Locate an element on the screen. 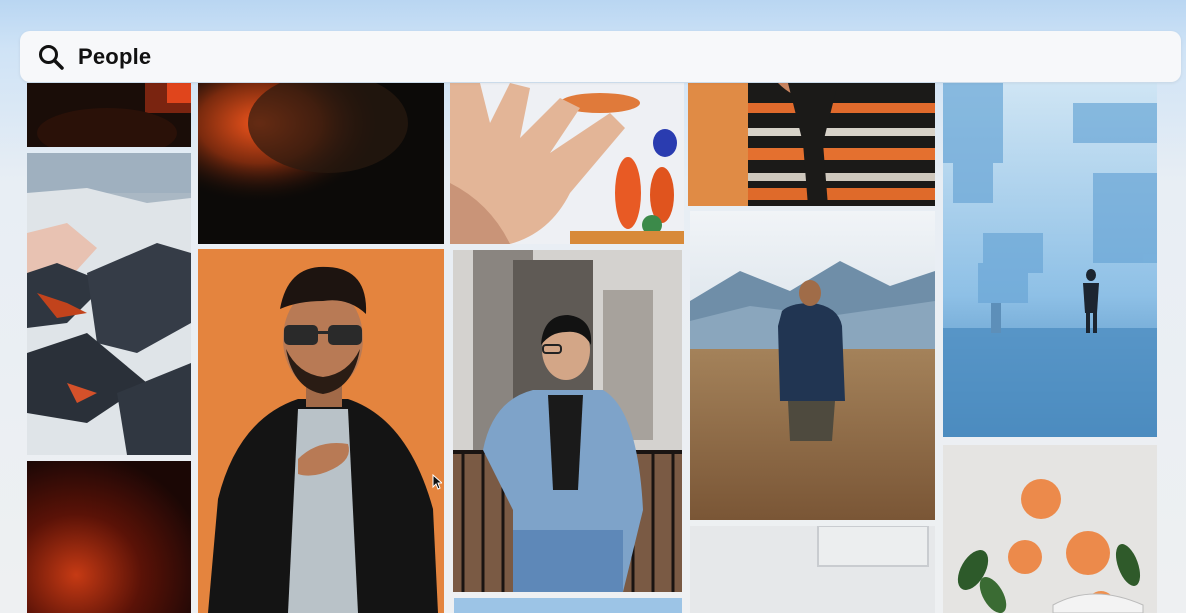 Image resolution: width=1186 pixels, height=613 pixels. photo-dark-face-orange is located at coordinates (321, 163).